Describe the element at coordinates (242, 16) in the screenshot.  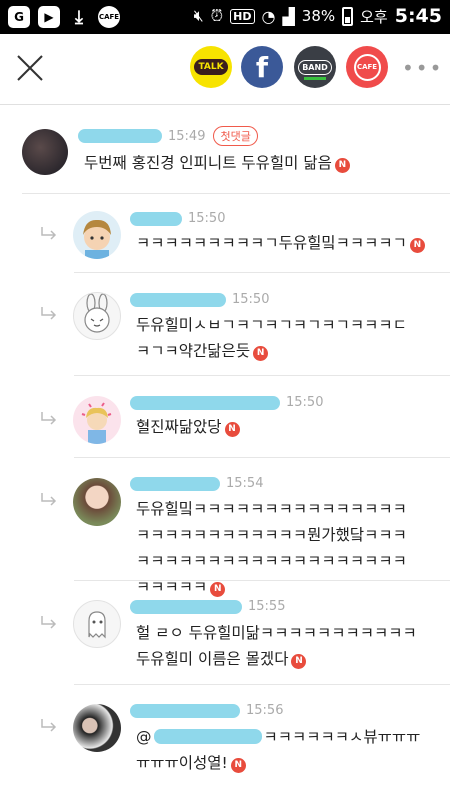
I see `hd-icon: HD` at that location.